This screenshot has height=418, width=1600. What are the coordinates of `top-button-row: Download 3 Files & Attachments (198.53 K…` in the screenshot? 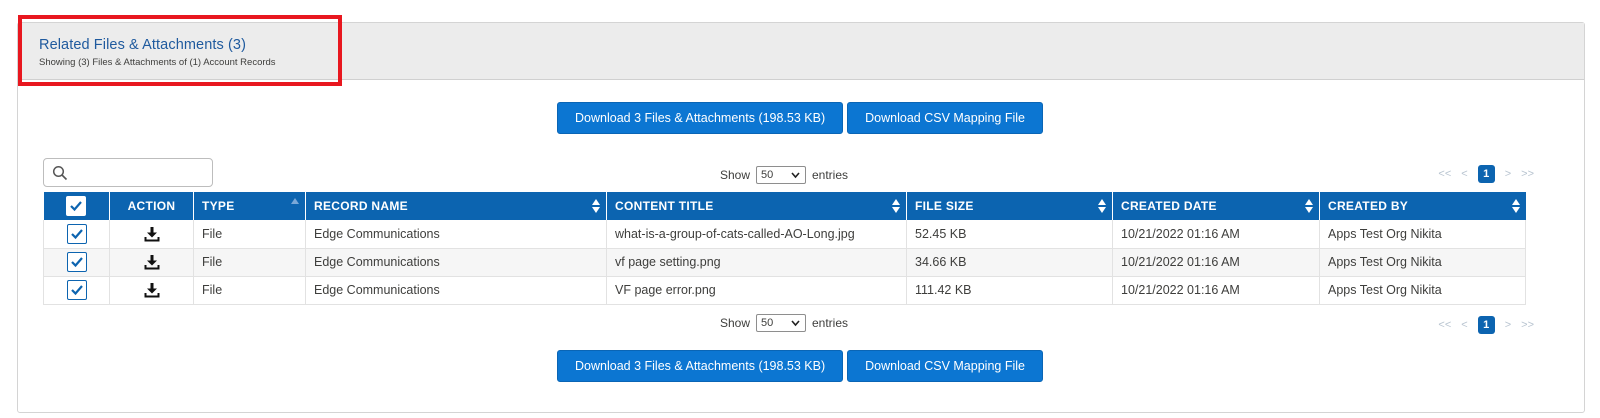 It's located at (800, 118).